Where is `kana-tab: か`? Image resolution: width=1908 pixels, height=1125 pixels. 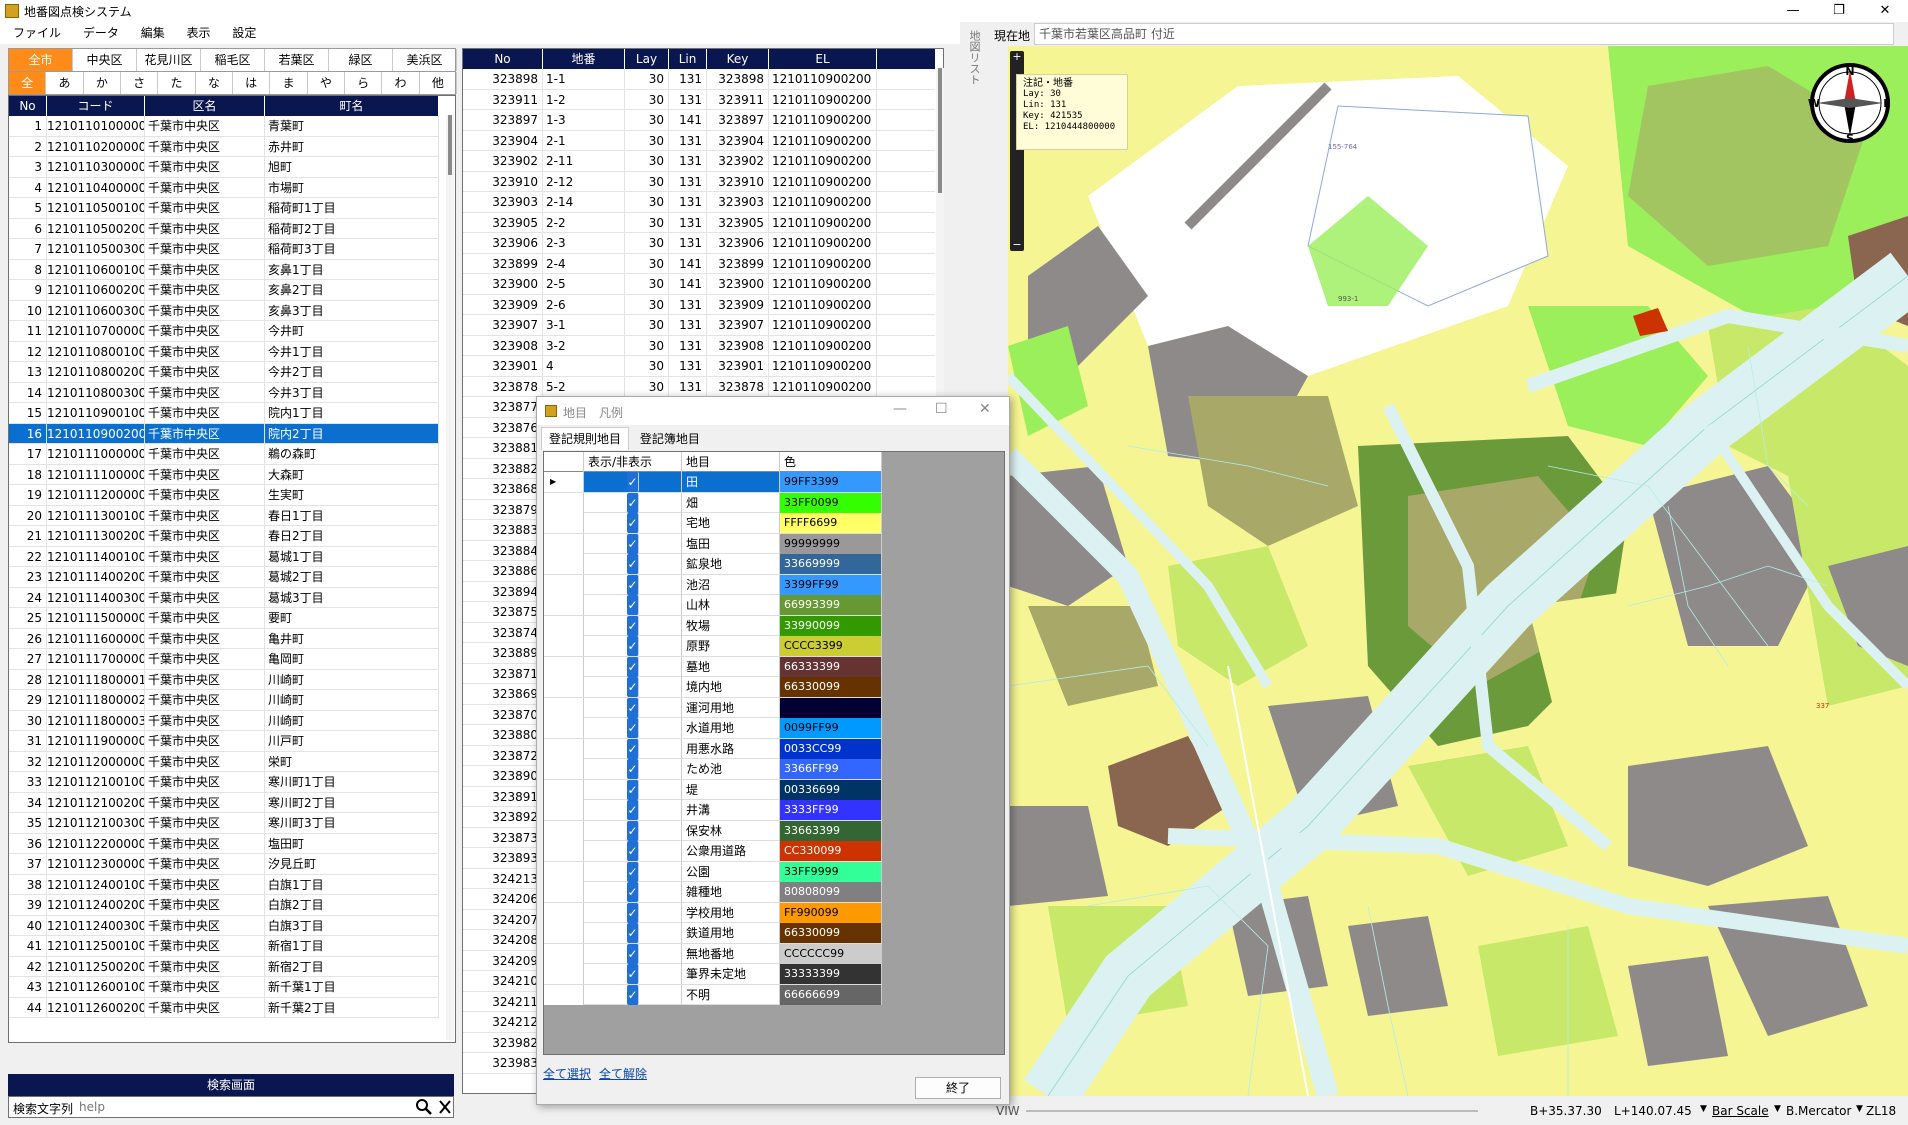 kana-tab: か is located at coordinates (102, 83).